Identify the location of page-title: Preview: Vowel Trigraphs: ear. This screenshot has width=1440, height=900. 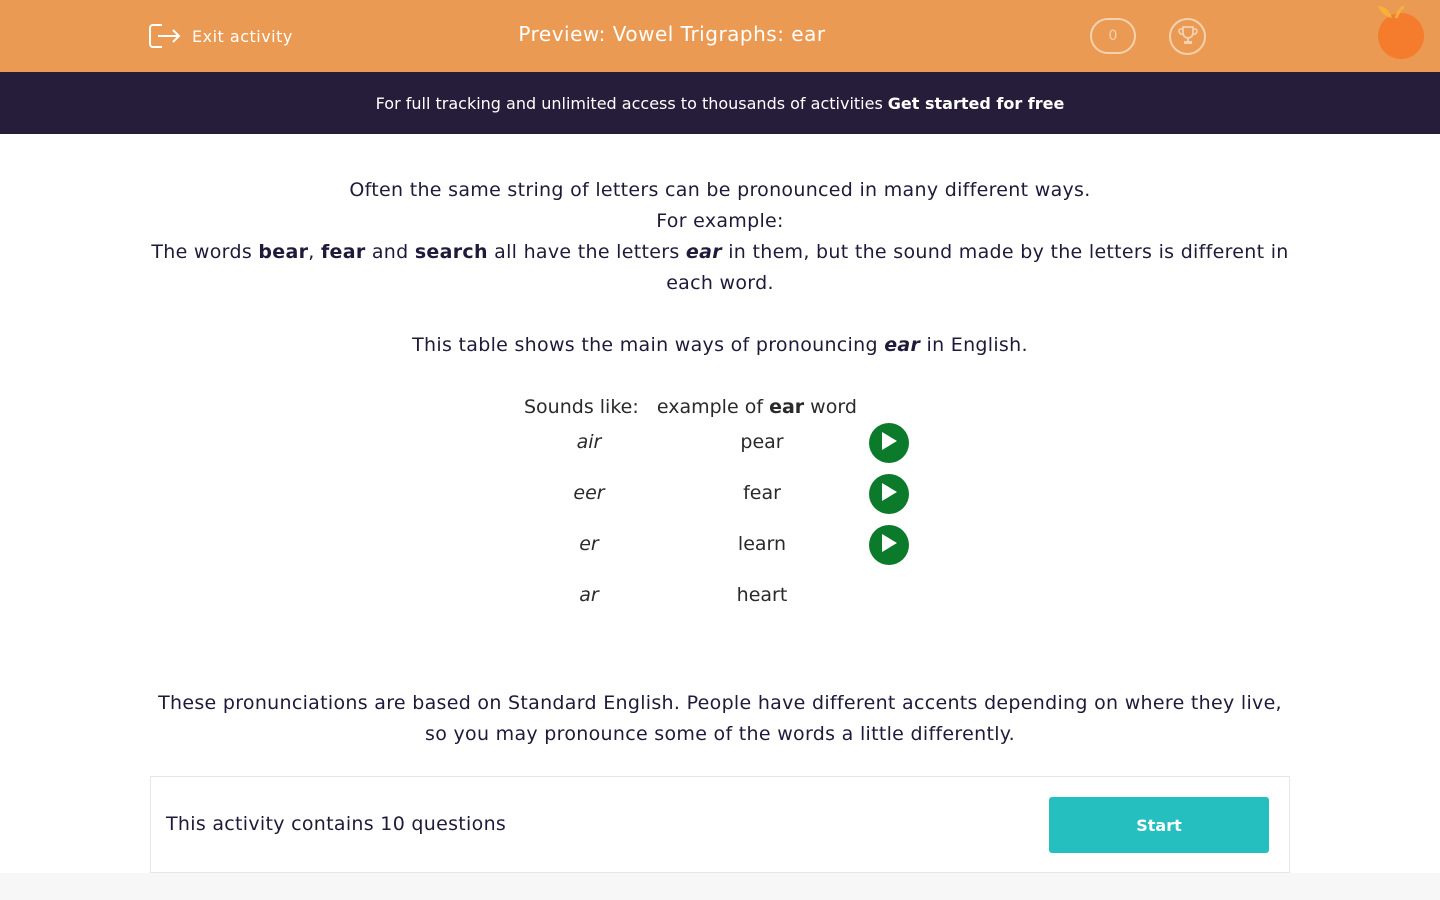
(672, 34).